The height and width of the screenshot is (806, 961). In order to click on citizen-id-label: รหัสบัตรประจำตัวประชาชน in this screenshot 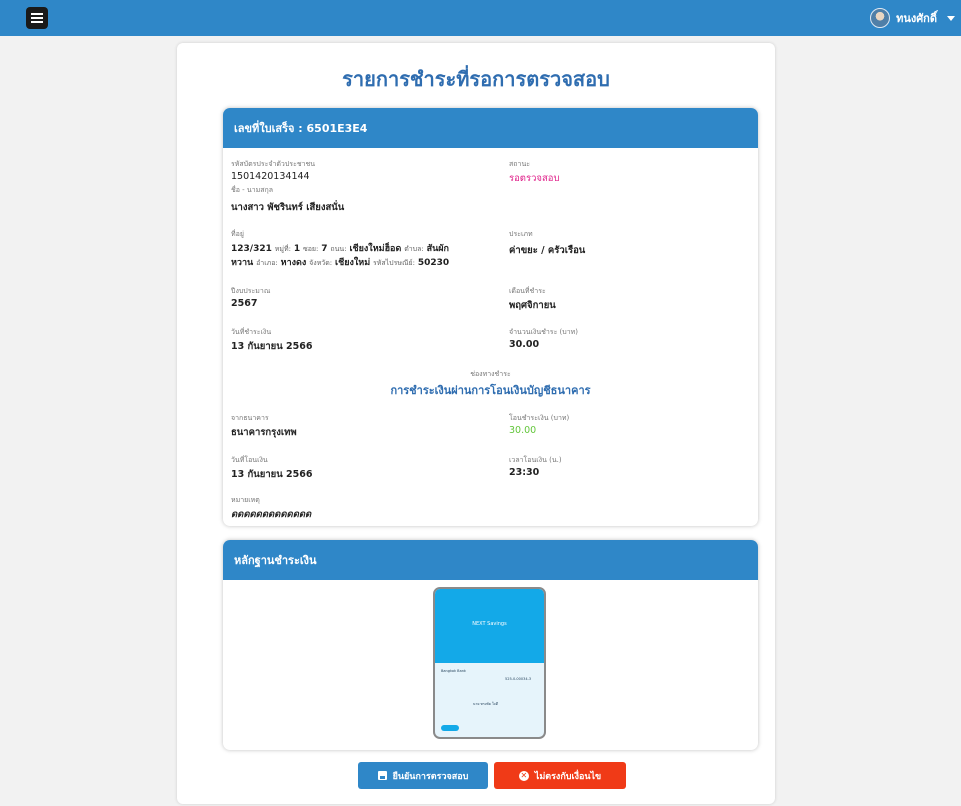, I will do `click(273, 164)`.